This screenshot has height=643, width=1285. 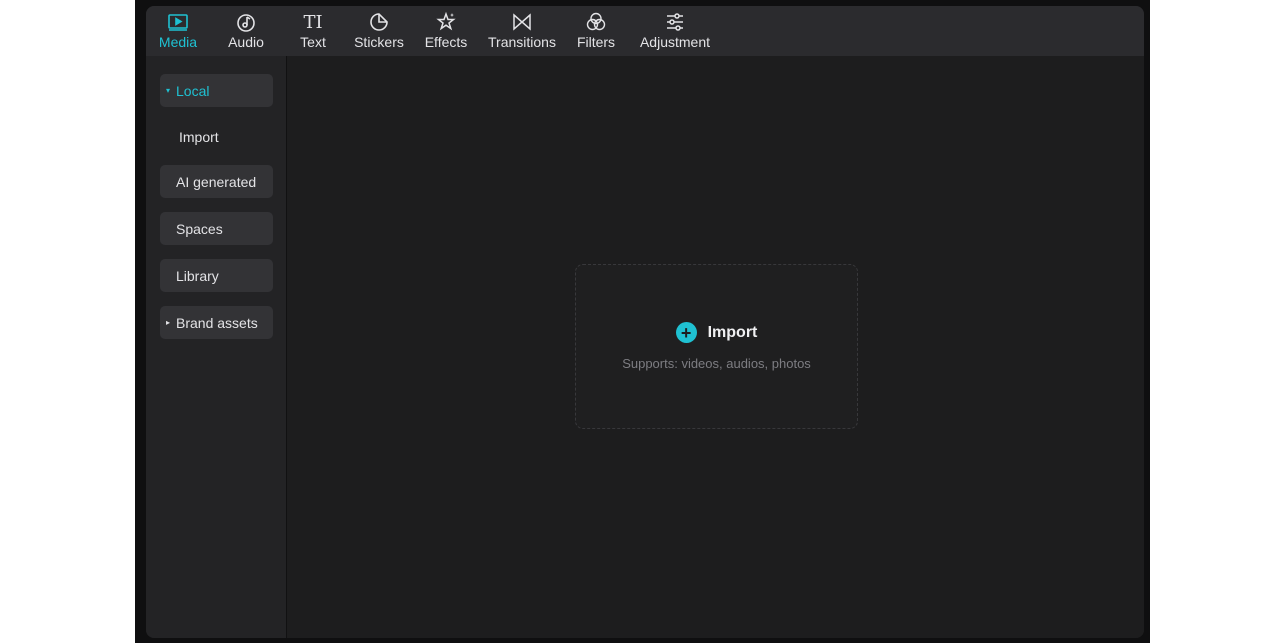 I want to click on sidebar-item-ai-generated: AI generated, so click(x=216, y=181).